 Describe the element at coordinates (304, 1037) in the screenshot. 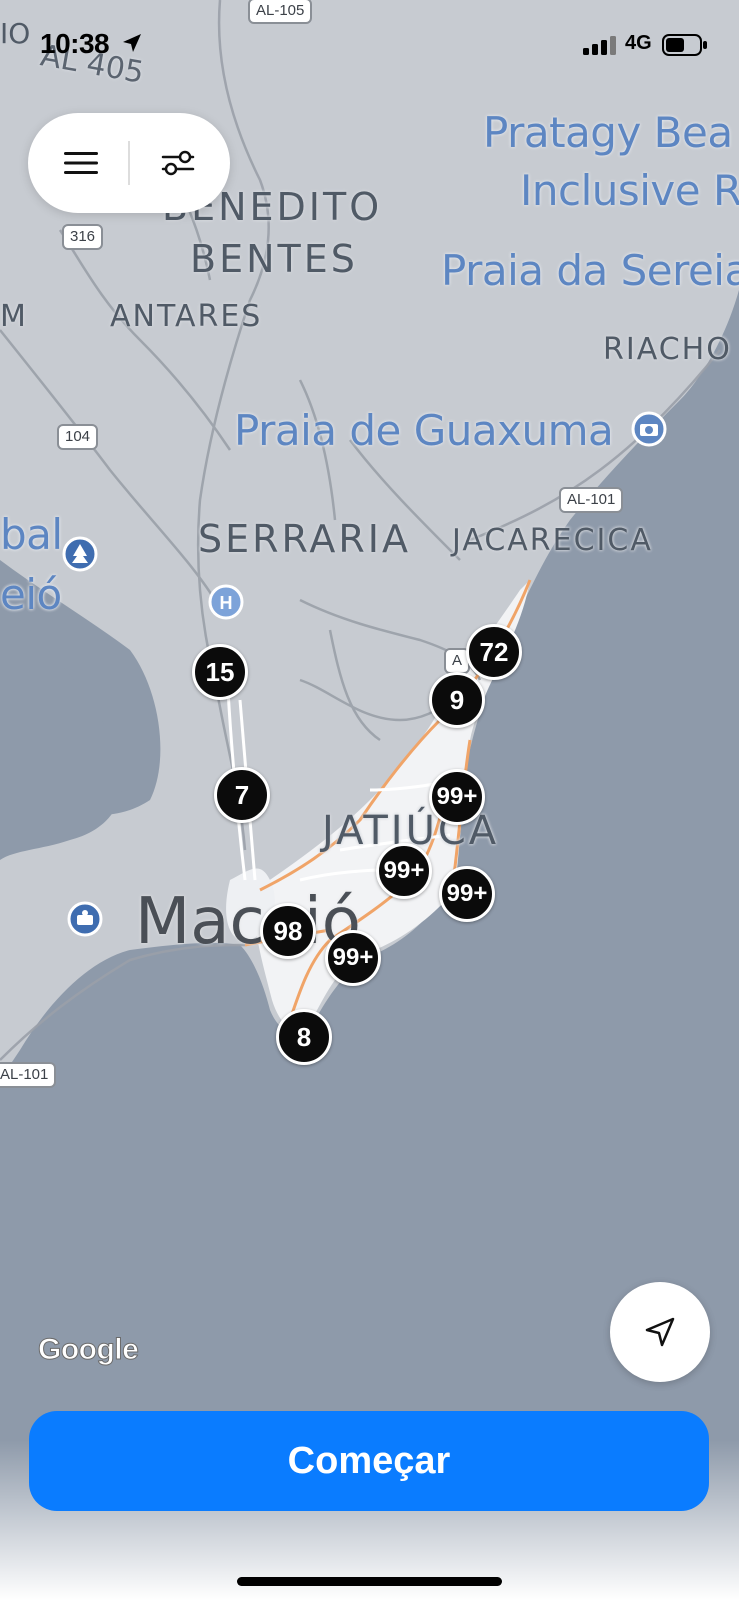

I see `cluster-marker: 8` at that location.